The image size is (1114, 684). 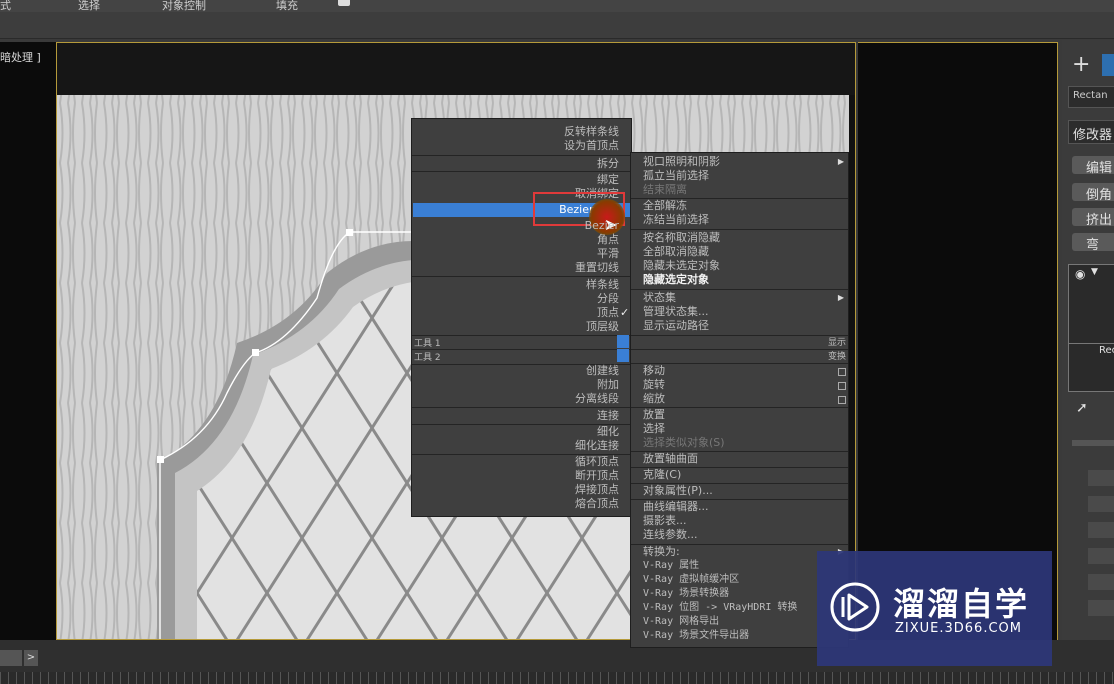 What do you see at coordinates (739, 636) in the screenshot?
I see `menu-item: V-Ray 场景文件导出器` at bounding box center [739, 636].